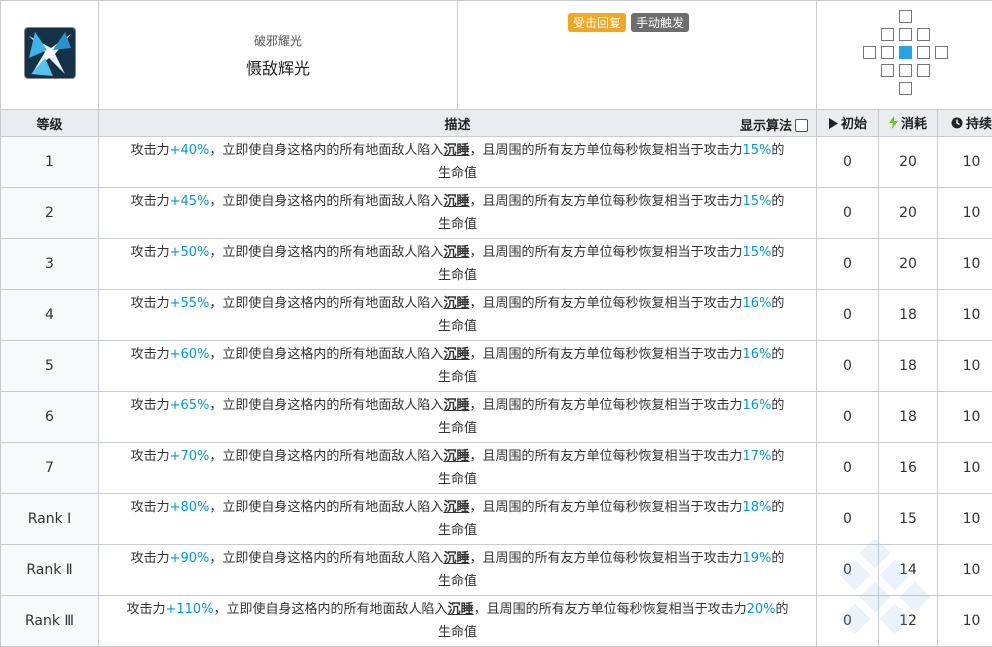 The width and height of the screenshot is (992, 647). What do you see at coordinates (957, 125) in the screenshot?
I see `clock-icon` at bounding box center [957, 125].